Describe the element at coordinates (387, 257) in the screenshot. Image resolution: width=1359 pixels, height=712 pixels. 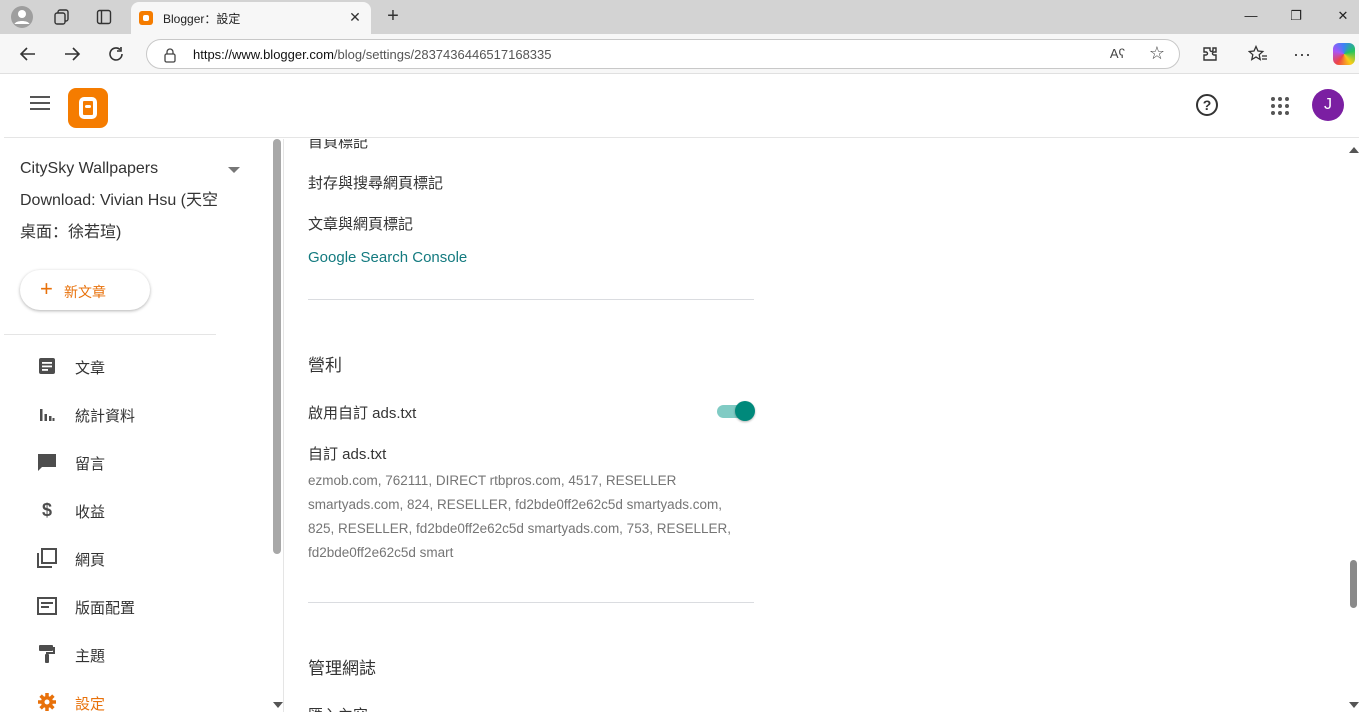
I see `search-console-link: Google Search Console` at that location.